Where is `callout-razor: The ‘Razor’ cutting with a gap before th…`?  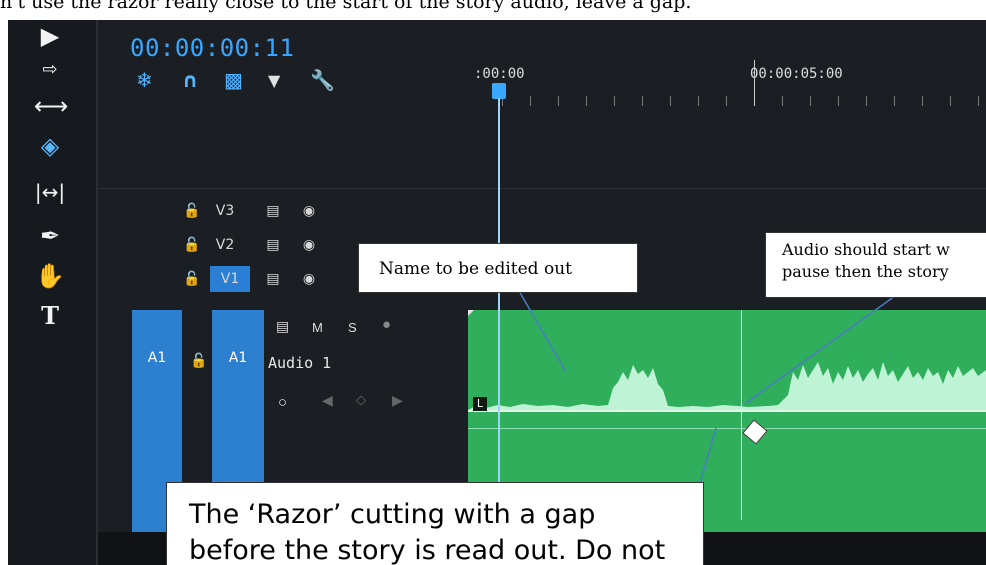 callout-razor: The ‘Razor’ cutting with a gap before th… is located at coordinates (435, 523).